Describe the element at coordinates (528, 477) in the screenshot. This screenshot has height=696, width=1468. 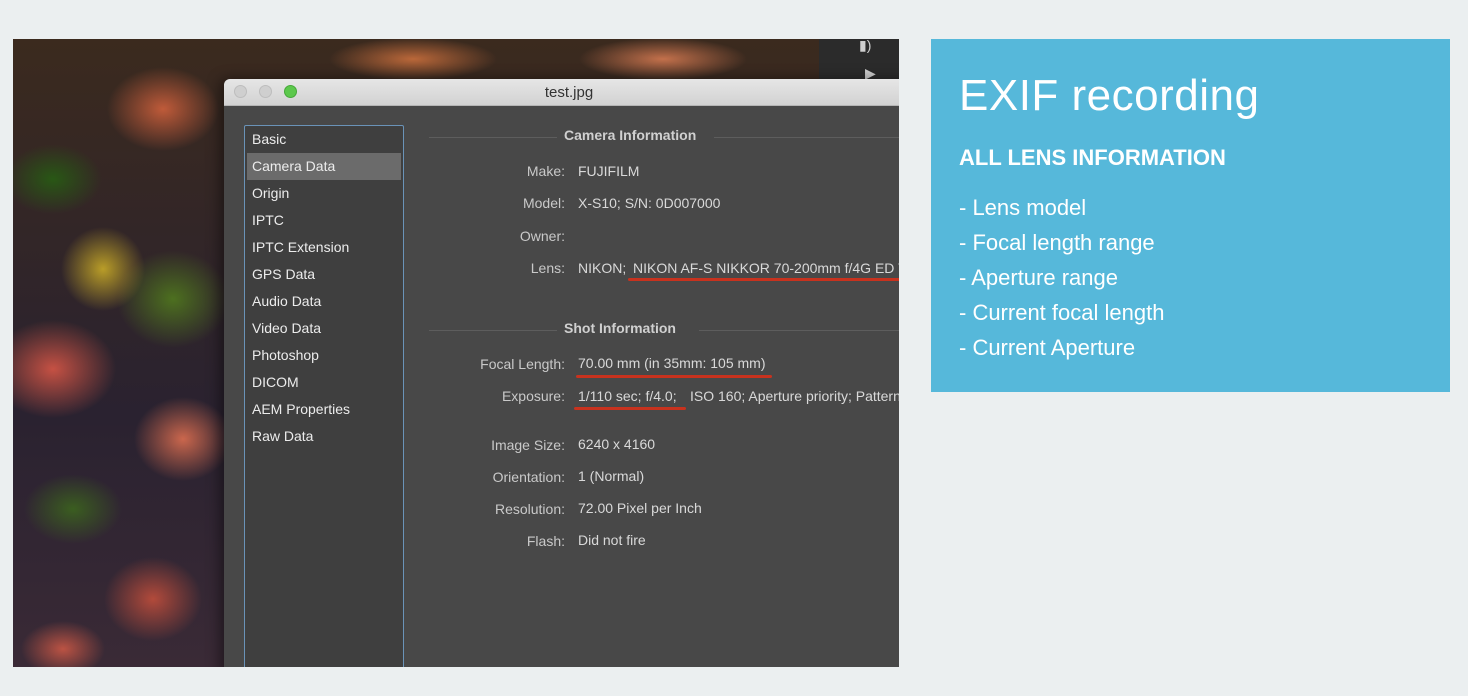
I see `orientation-label: Orientation:` at that location.